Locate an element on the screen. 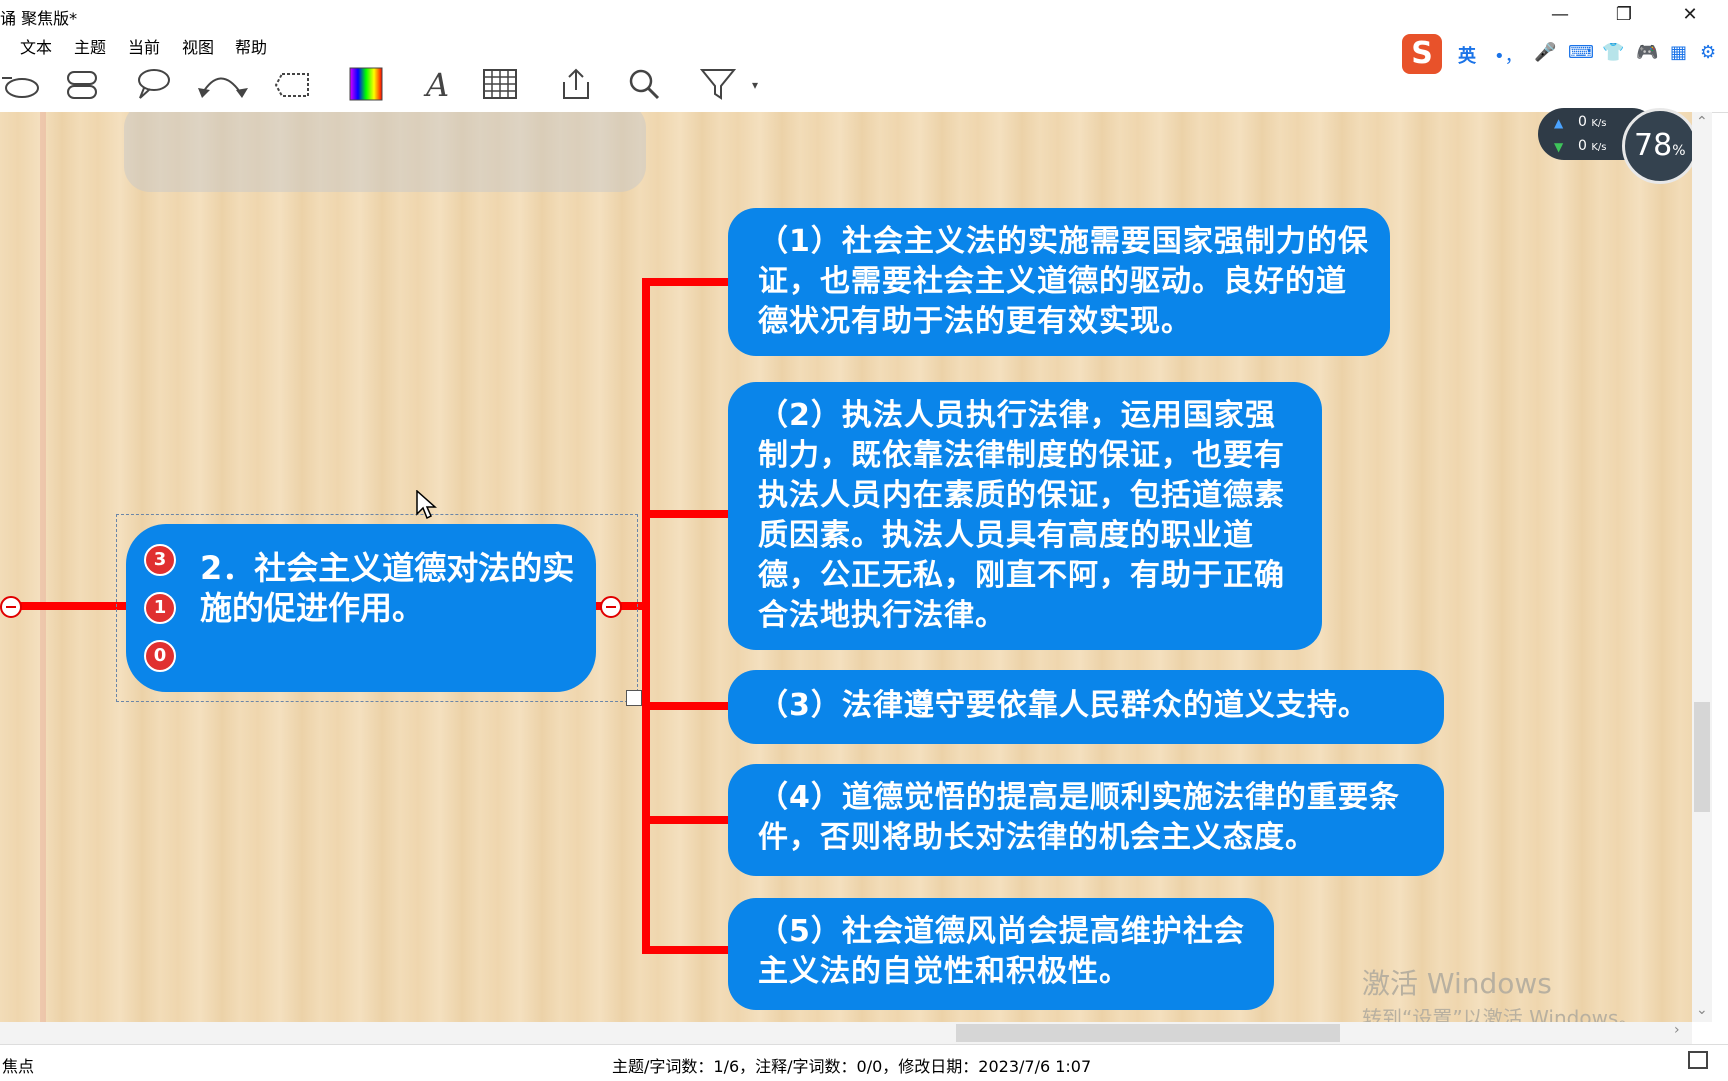  mouse-cursor-icon is located at coordinates (426, 505).